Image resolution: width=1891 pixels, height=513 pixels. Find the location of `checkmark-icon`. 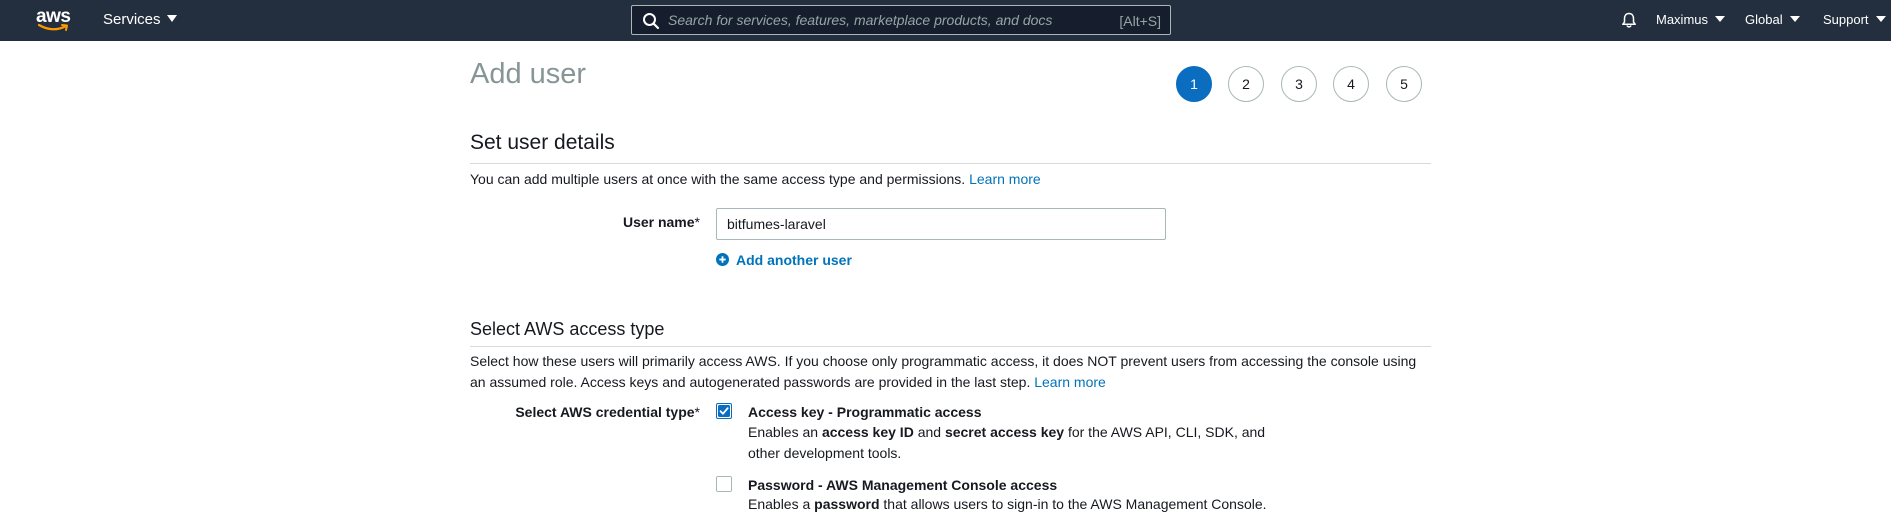

checkmark-icon is located at coordinates (724, 411).